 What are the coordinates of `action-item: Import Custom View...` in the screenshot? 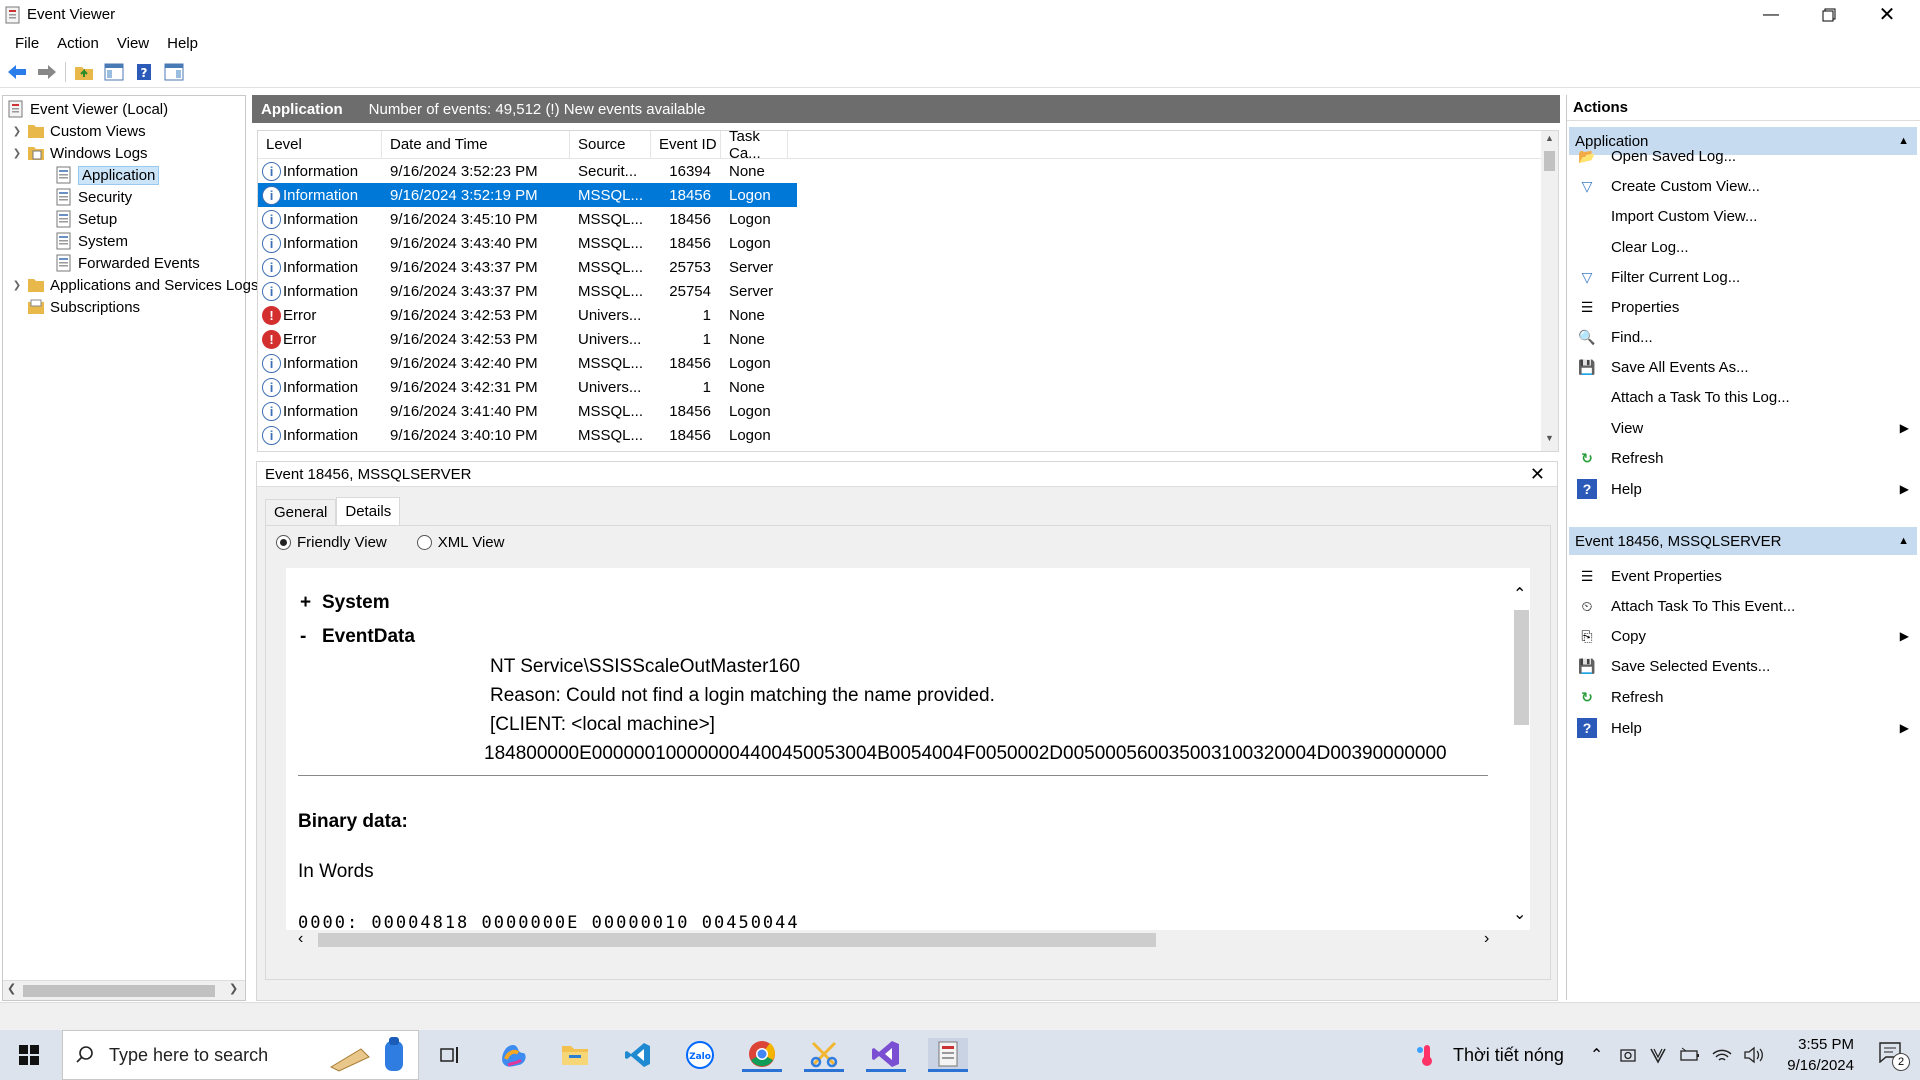 It's located at (1743, 216).